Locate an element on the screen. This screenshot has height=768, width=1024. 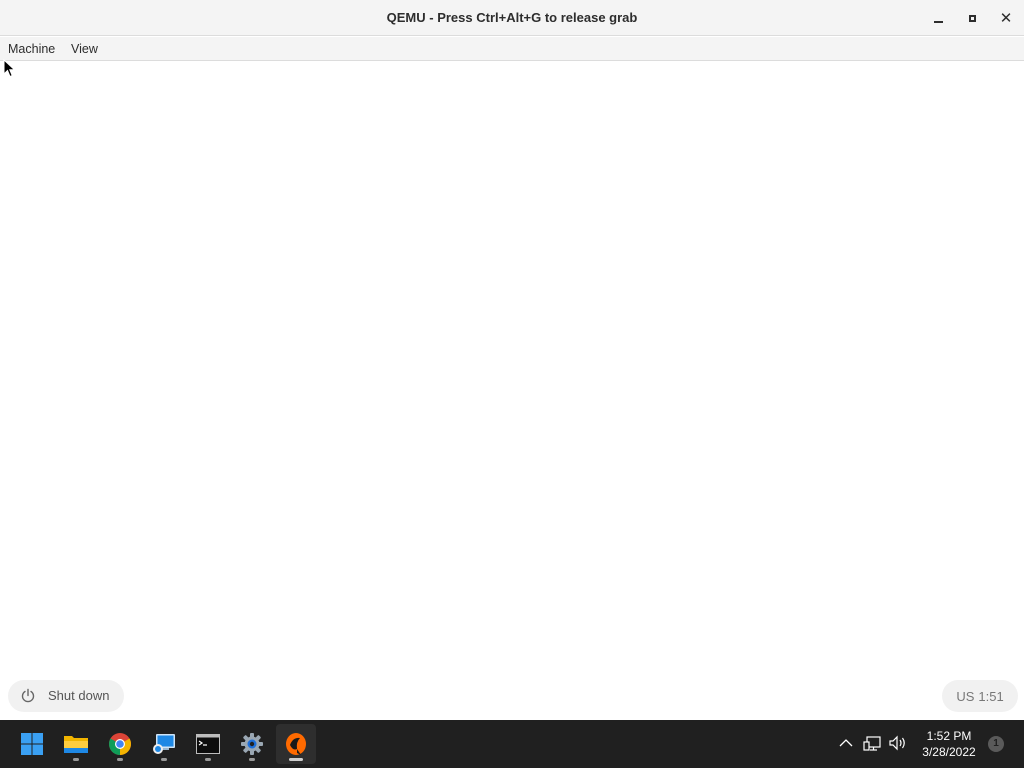
remote-desktop-icon is located at coordinates (164, 744).